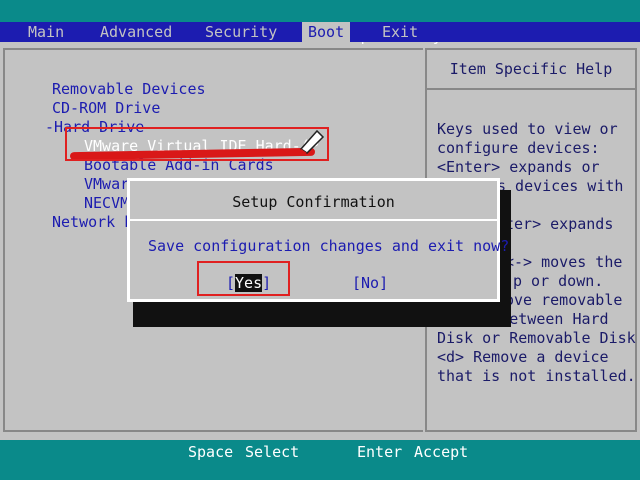  What do you see at coordinates (243, 278) in the screenshot?
I see `annotation-yes-highlight-box` at bounding box center [243, 278].